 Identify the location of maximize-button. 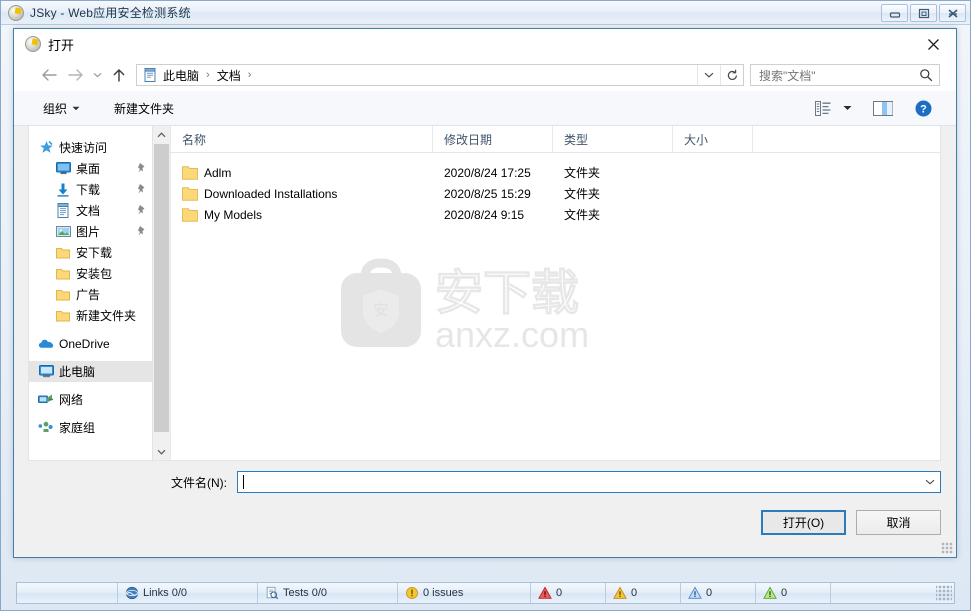
(923, 13).